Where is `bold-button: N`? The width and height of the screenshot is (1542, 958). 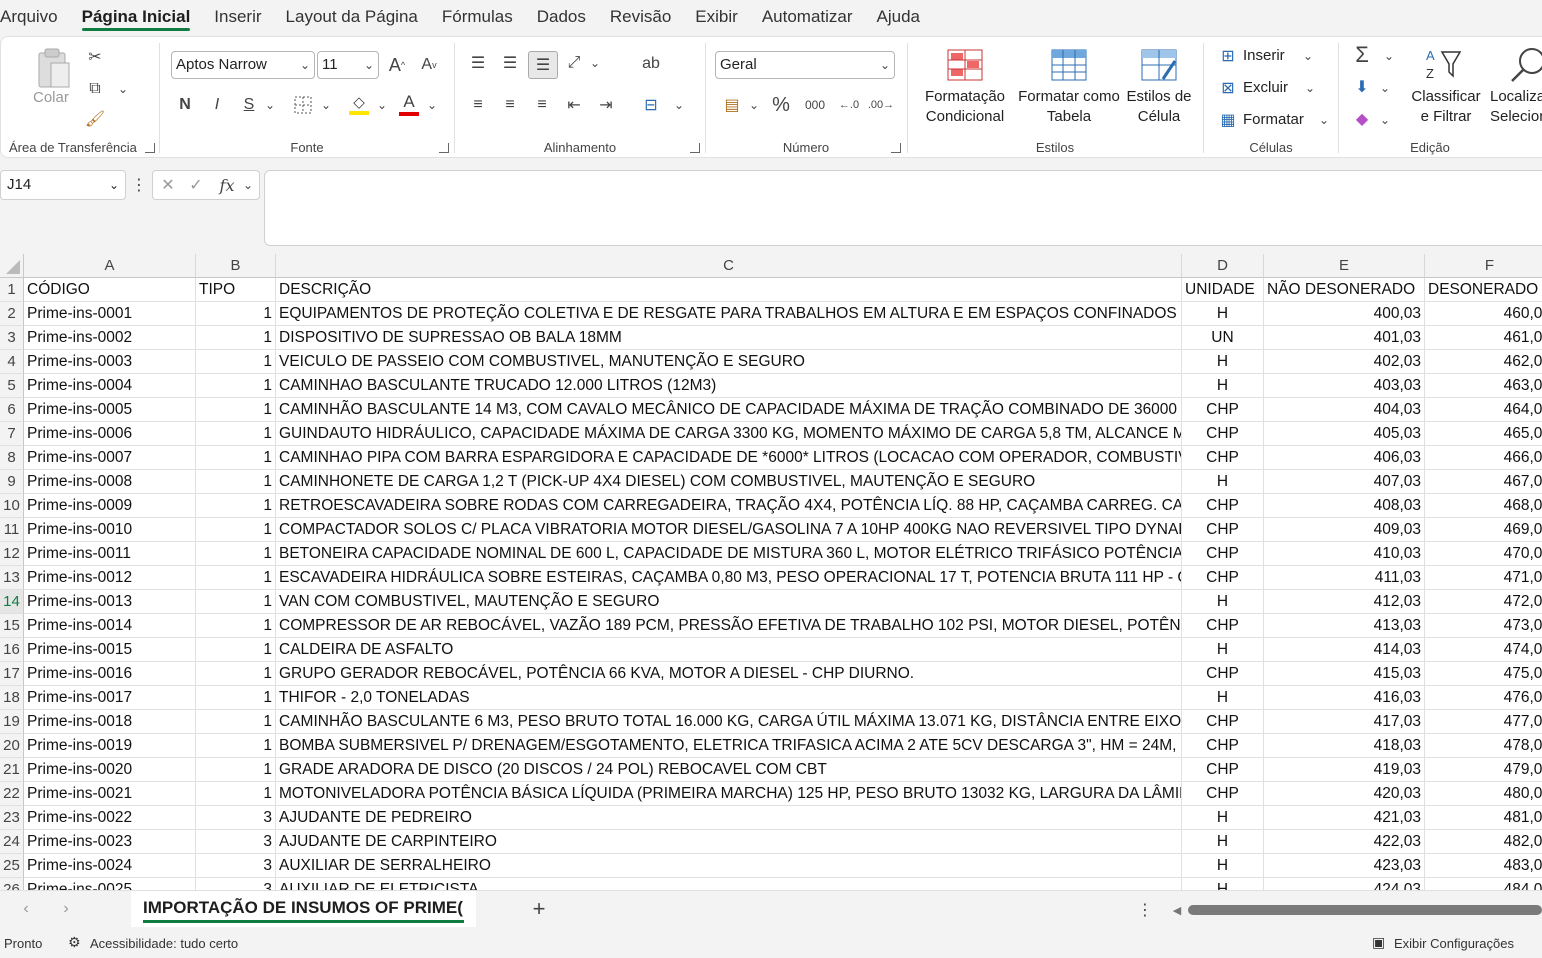 bold-button: N is located at coordinates (185, 105).